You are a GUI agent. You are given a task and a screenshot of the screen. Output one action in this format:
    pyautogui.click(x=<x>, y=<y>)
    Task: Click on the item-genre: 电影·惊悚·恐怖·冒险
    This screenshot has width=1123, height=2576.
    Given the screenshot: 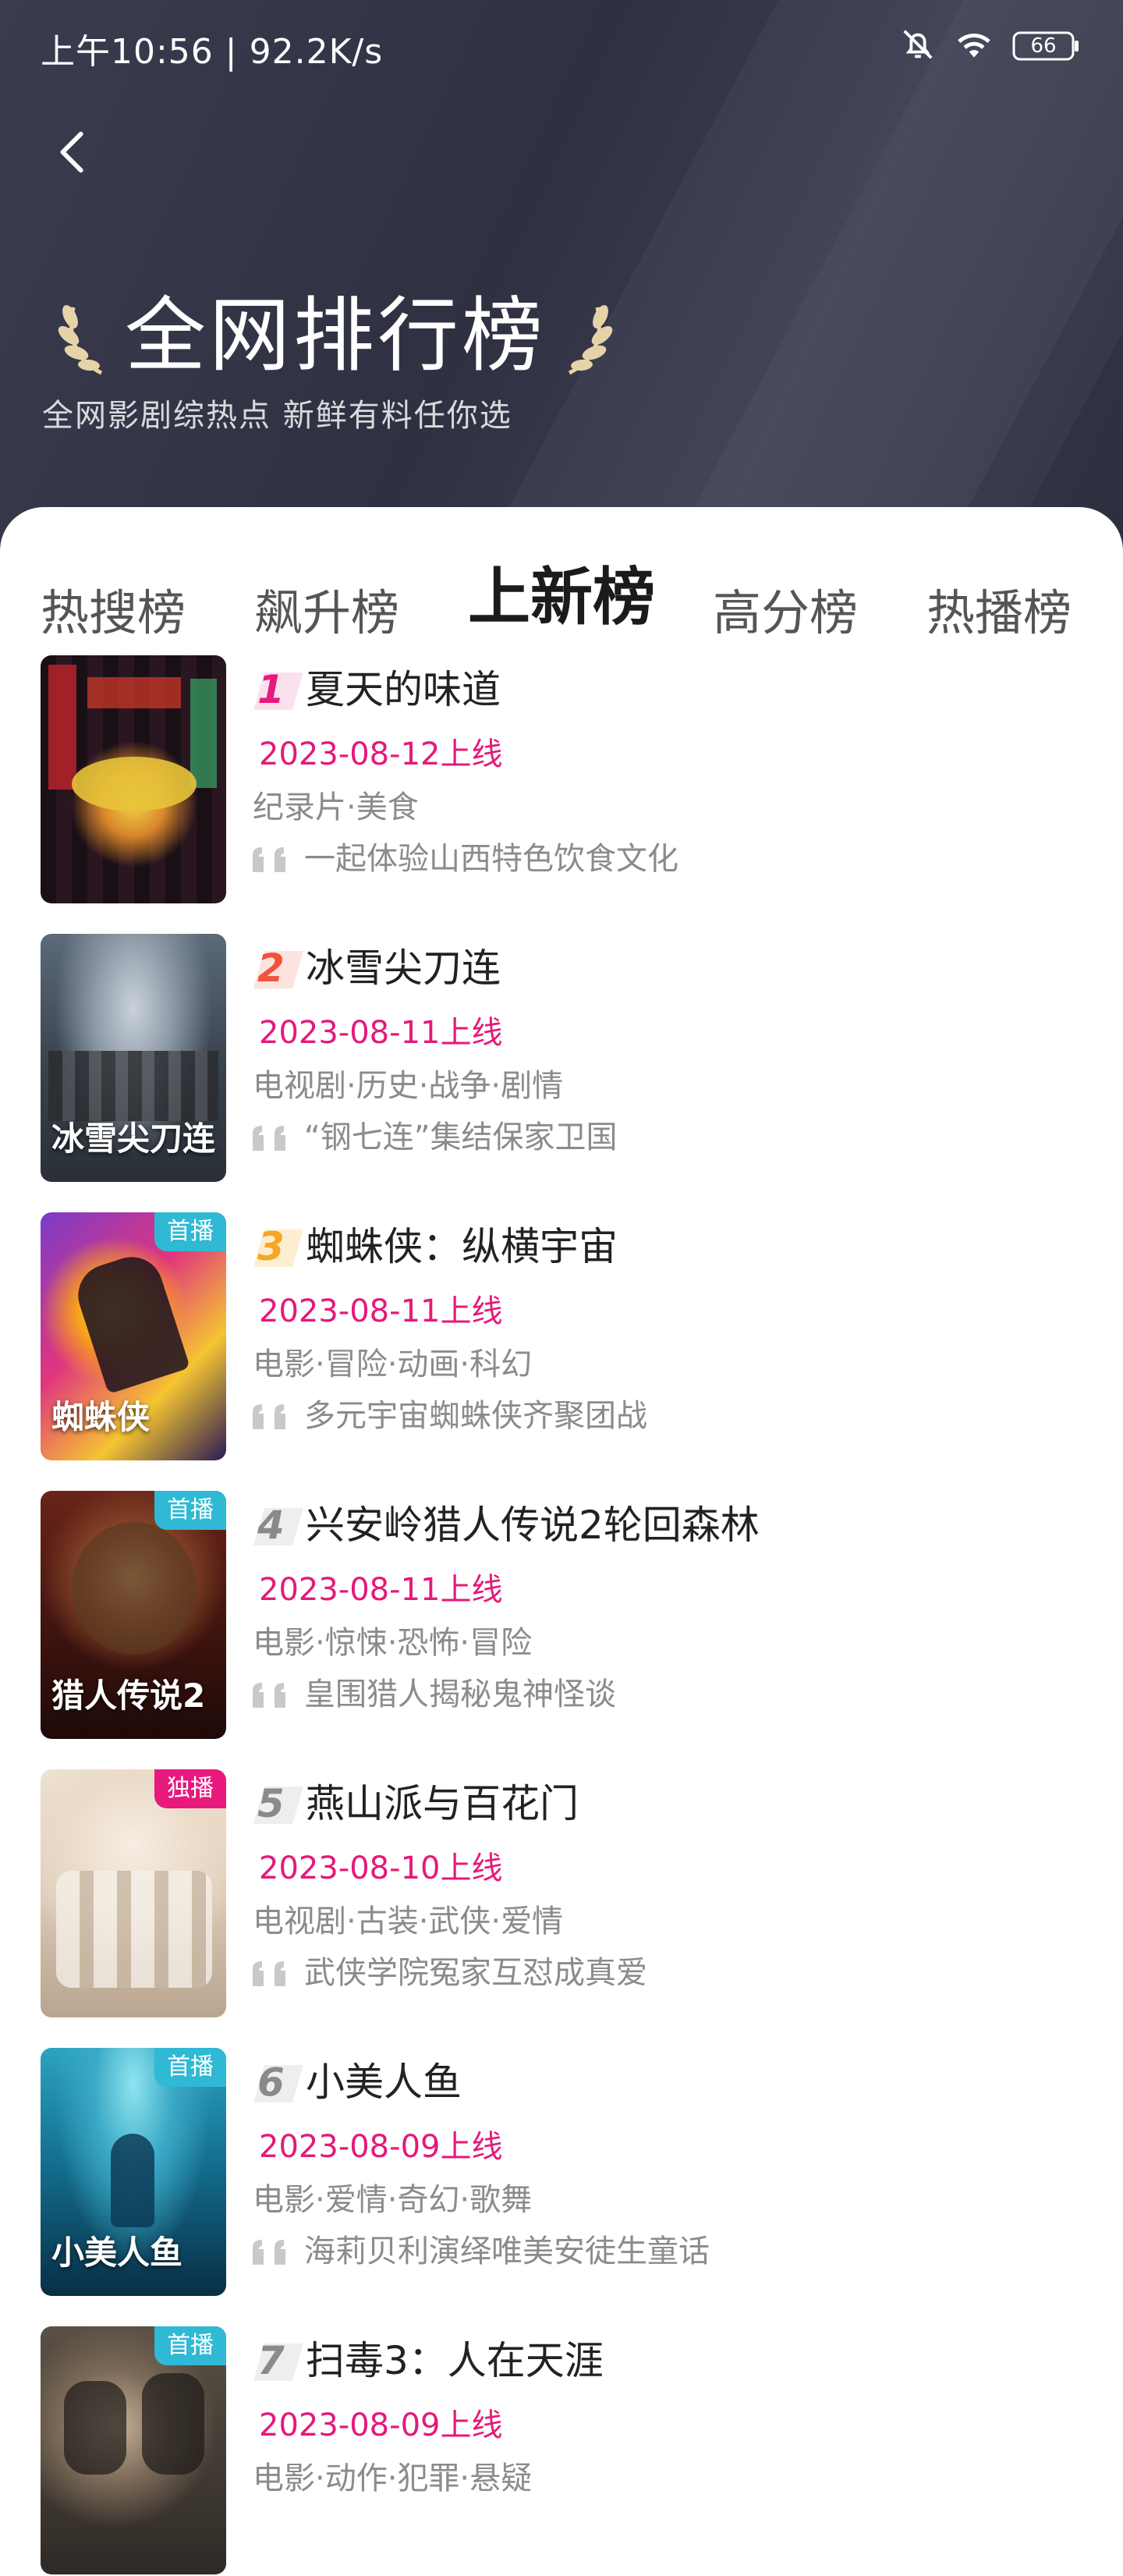 What is the action you would take?
    pyautogui.click(x=393, y=1643)
    